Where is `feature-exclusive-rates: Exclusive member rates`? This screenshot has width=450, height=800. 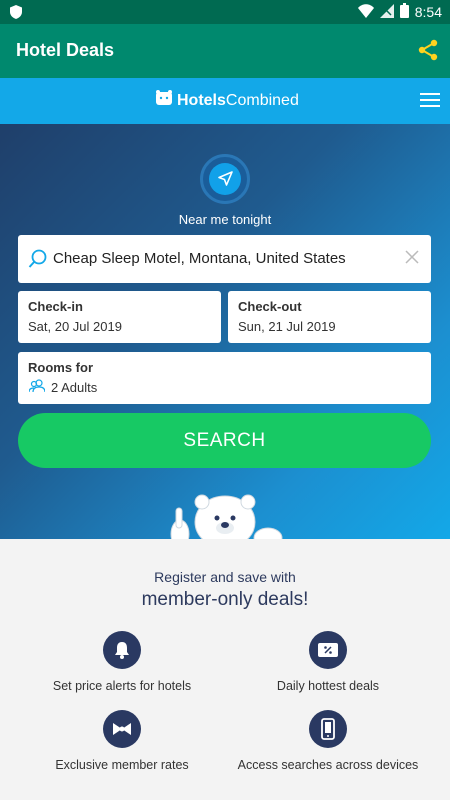
feature-exclusive-rates: Exclusive member rates is located at coordinates (122, 741).